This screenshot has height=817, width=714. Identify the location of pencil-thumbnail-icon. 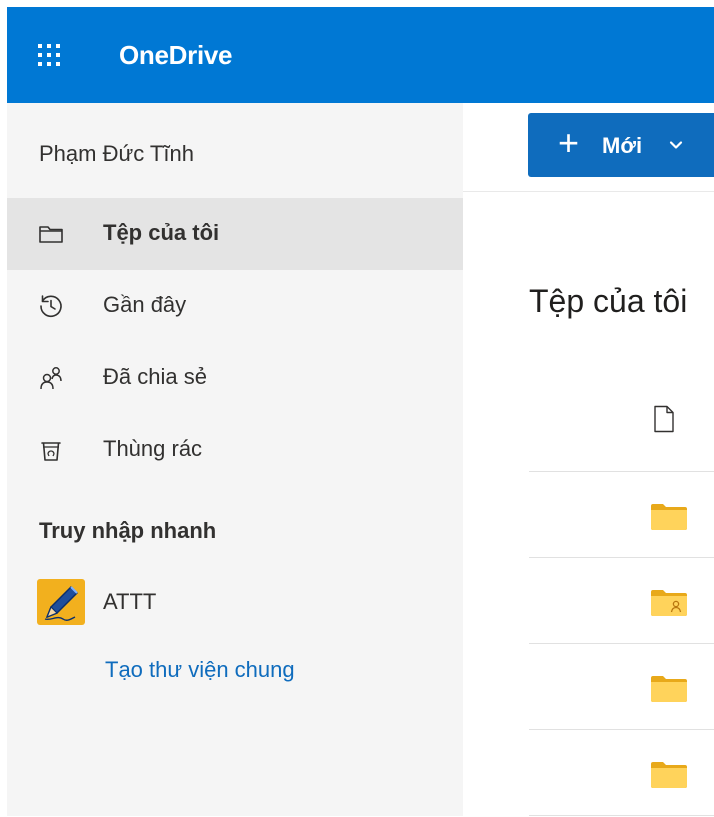
(61, 602).